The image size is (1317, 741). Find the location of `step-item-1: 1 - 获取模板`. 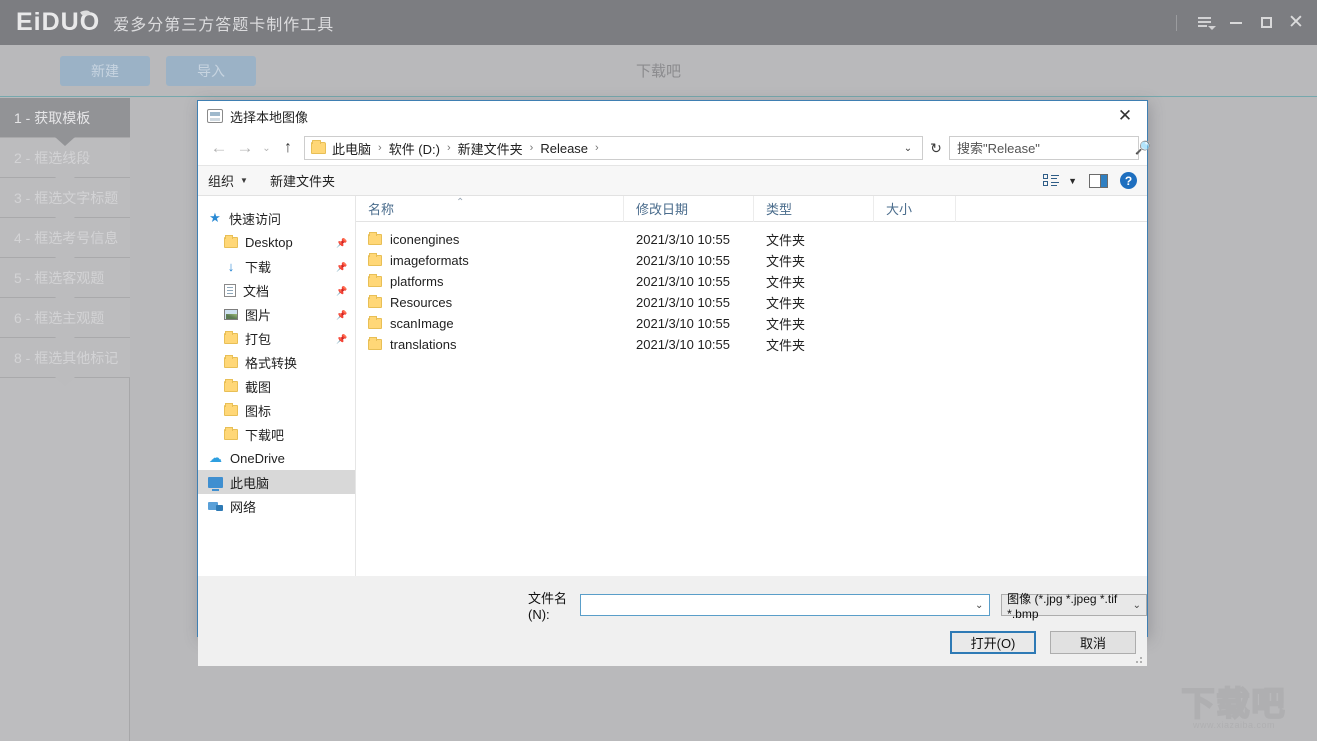

step-item-1: 1 - 获取模板 is located at coordinates (65, 122).